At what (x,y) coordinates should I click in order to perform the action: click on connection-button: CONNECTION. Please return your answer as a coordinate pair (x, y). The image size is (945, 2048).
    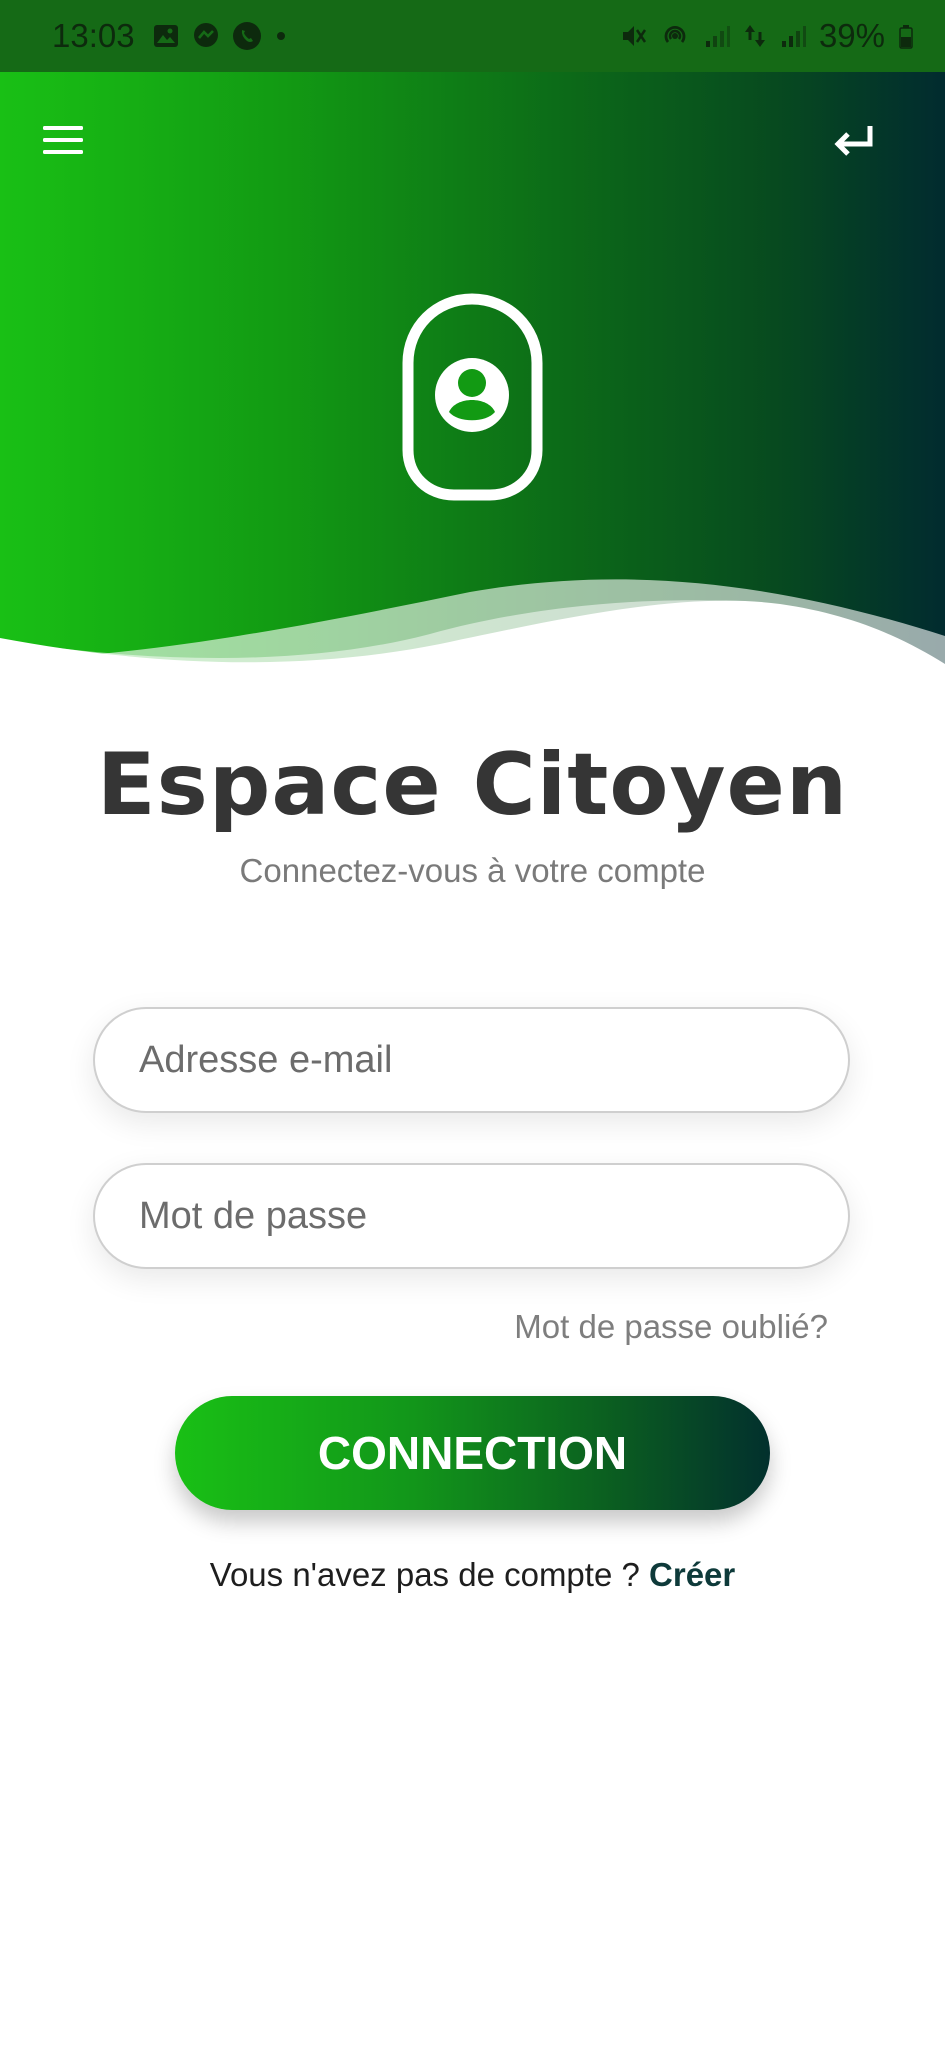
    Looking at the image, I should click on (472, 1453).